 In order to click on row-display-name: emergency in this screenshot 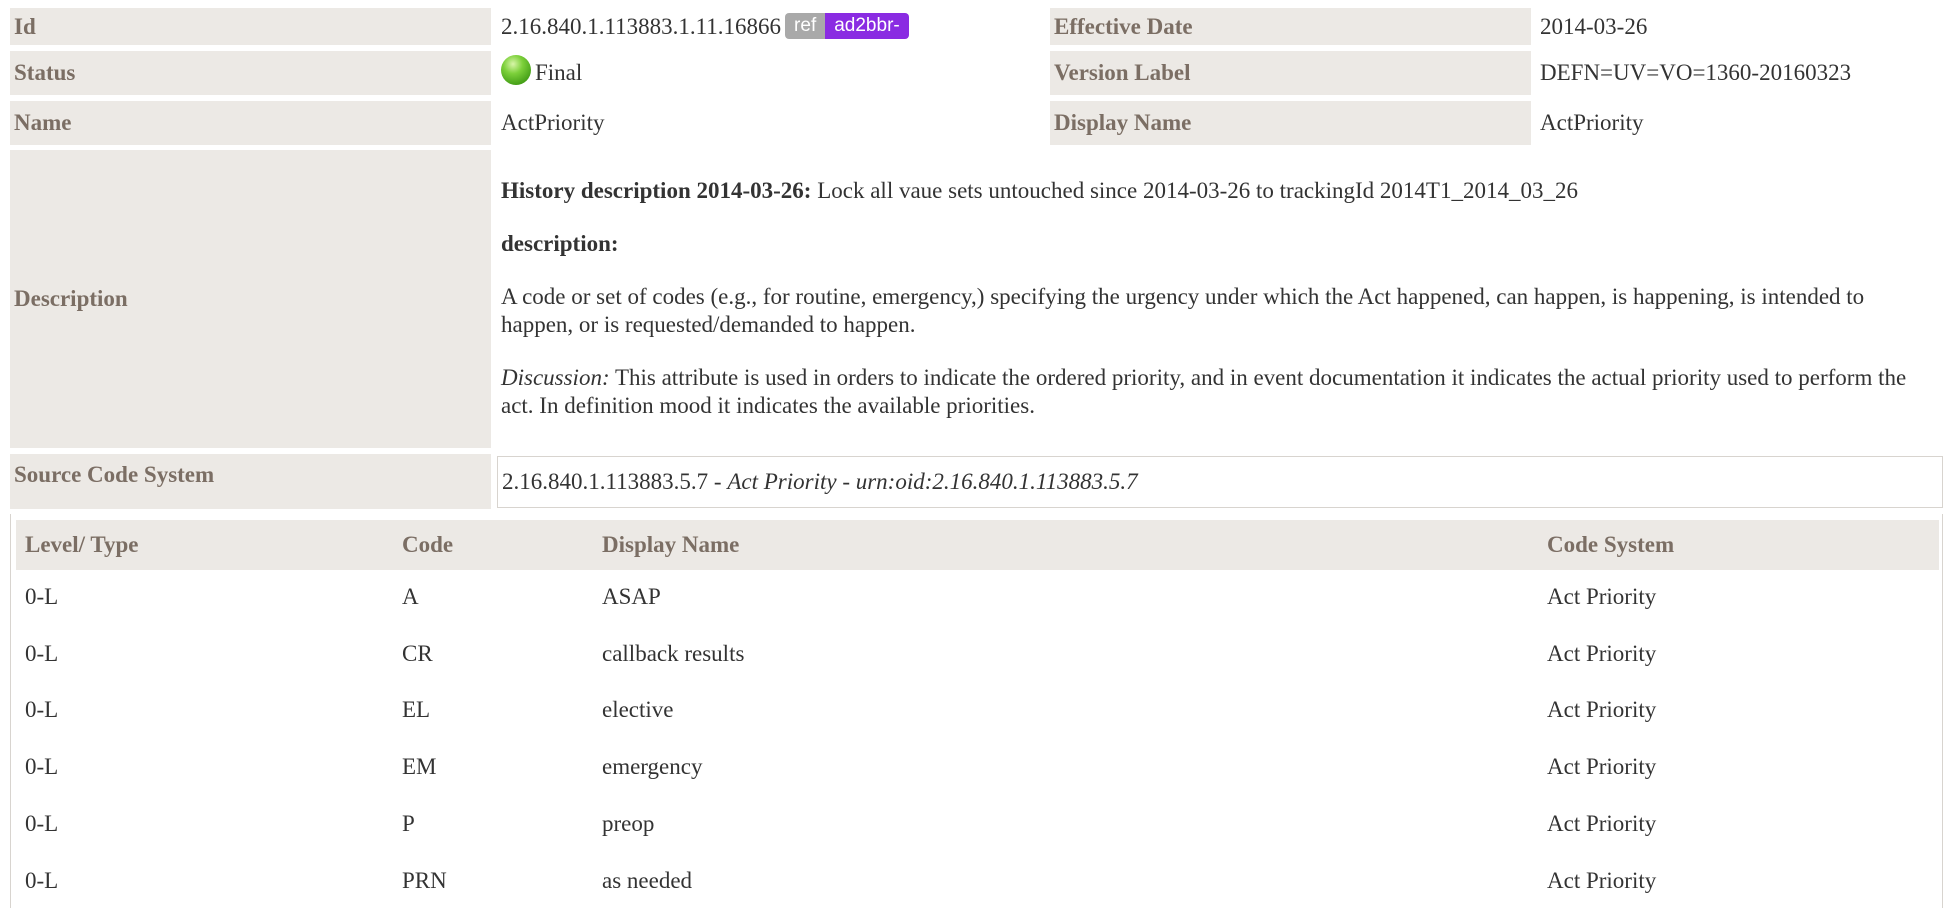, I will do `click(652, 766)`.